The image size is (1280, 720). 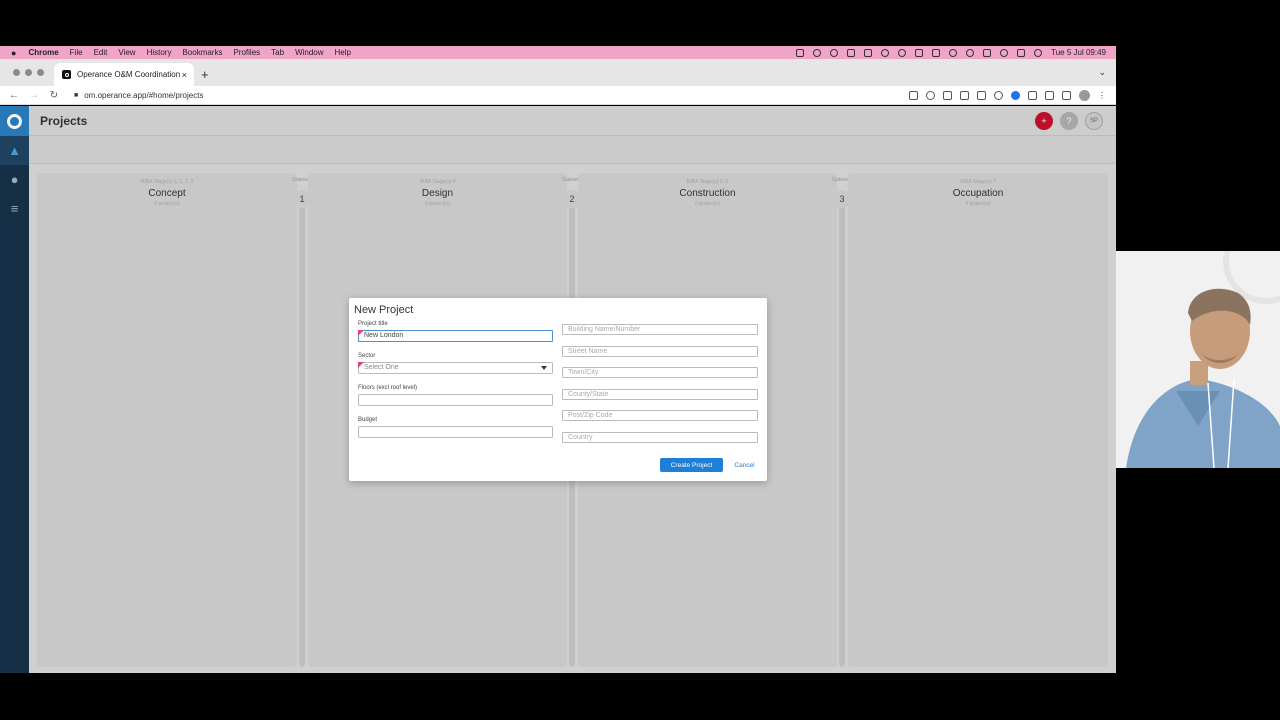 What do you see at coordinates (1049, 95) in the screenshot?
I see `puzzle-extensions-icon` at bounding box center [1049, 95].